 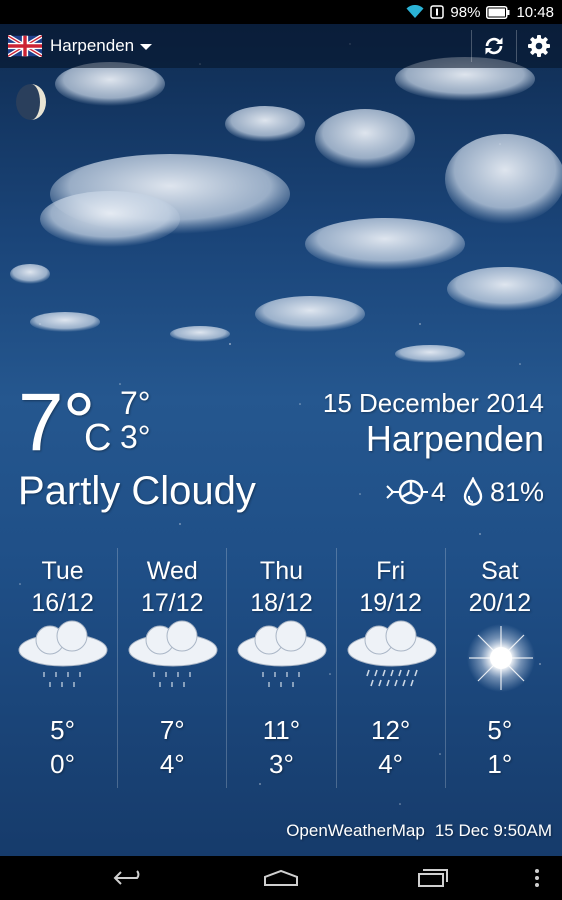 What do you see at coordinates (415, 12) in the screenshot?
I see `wifi-icon` at bounding box center [415, 12].